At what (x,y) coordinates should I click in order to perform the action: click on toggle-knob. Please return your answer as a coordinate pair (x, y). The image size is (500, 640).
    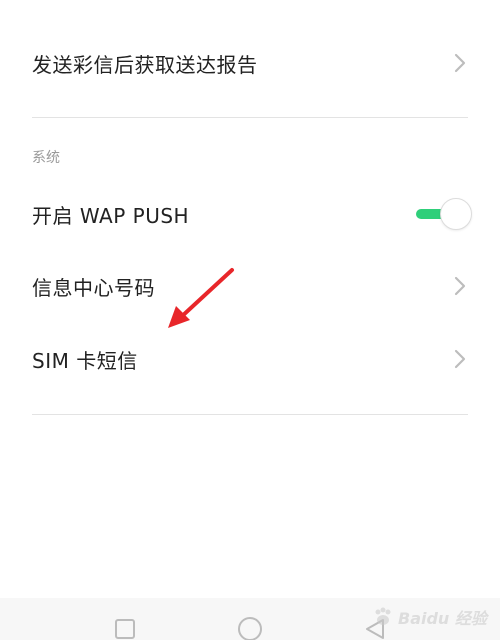
    Looking at the image, I should click on (456, 214).